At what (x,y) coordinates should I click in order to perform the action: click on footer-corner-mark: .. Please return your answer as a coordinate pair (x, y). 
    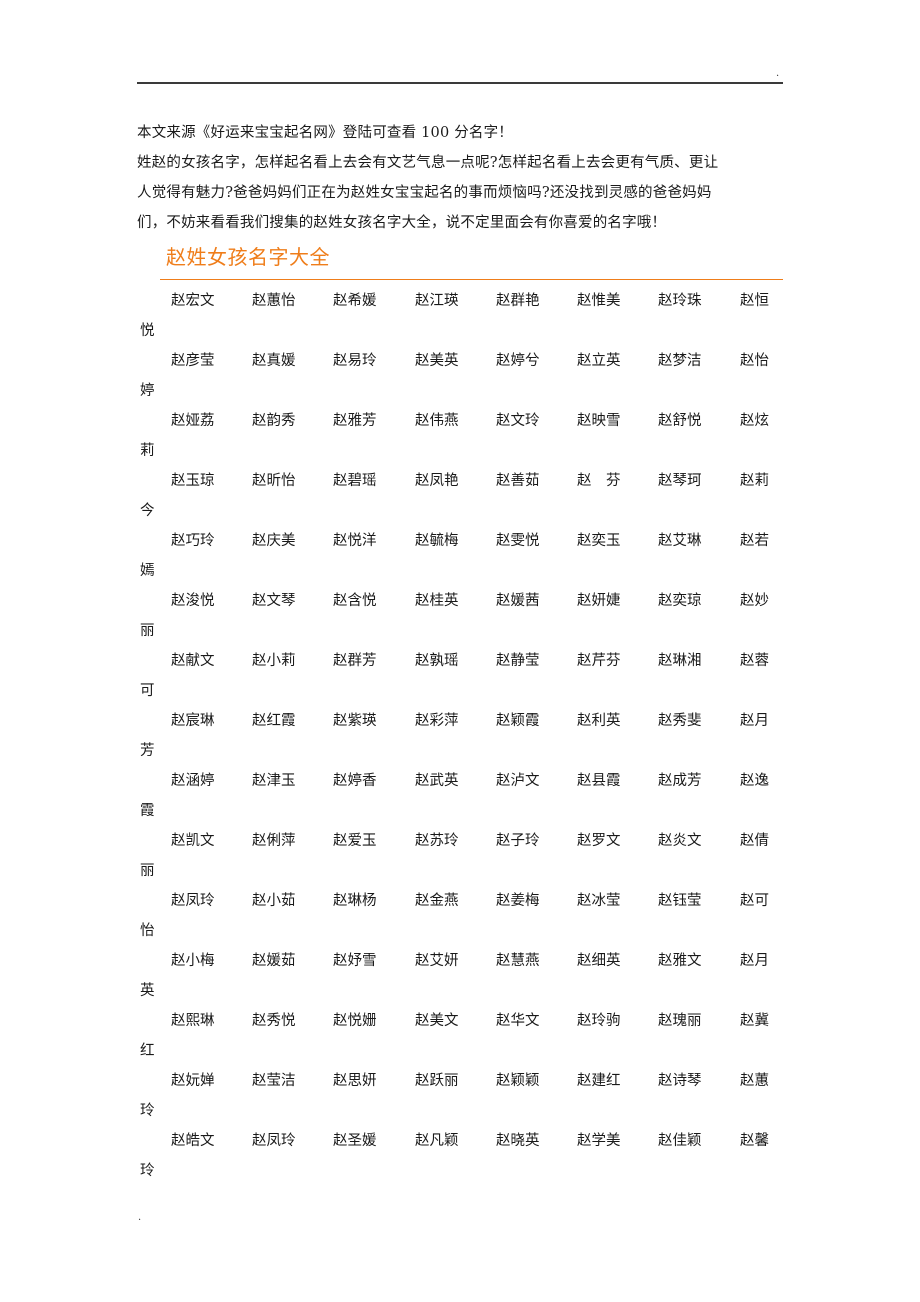
    Looking at the image, I should click on (140, 1217).